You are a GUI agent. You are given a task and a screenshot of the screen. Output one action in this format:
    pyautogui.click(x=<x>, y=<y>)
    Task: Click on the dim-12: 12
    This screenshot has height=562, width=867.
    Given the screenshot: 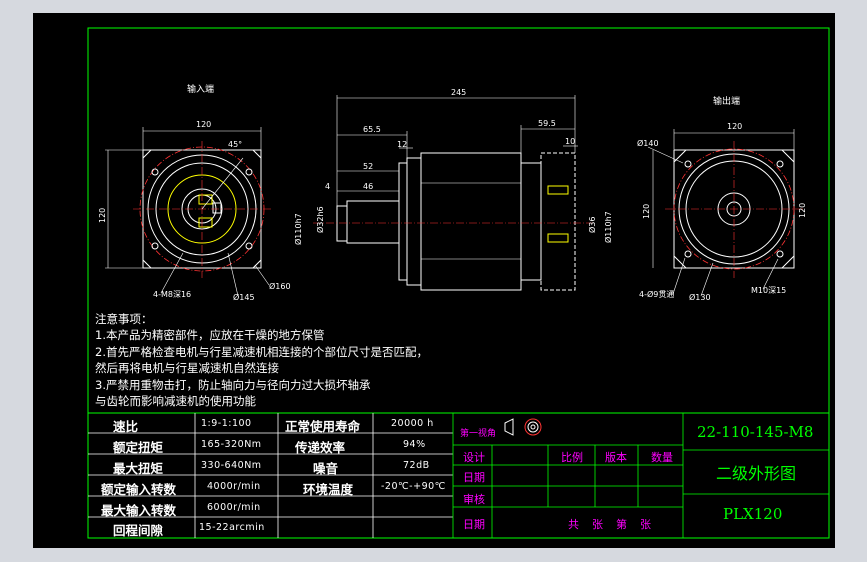 What is the action you would take?
    pyautogui.click(x=402, y=144)
    